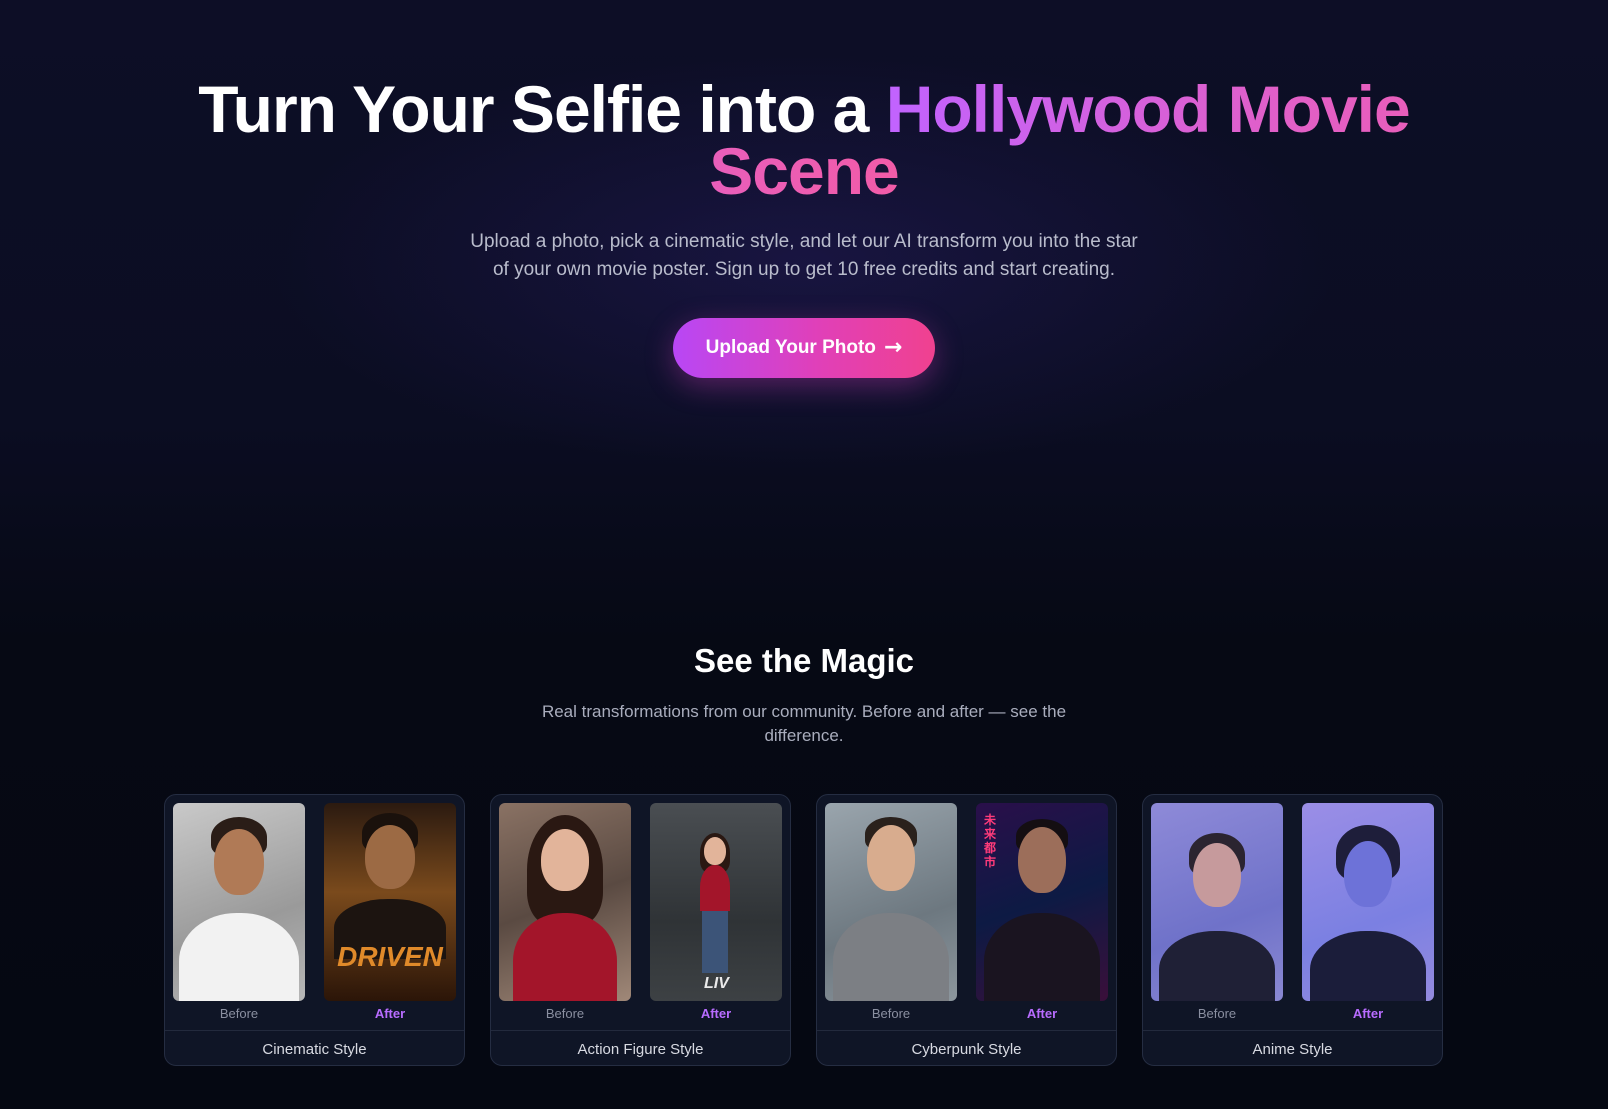 The height and width of the screenshot is (1109, 1608). I want to click on style-name: Anime Style, so click(1292, 1047).